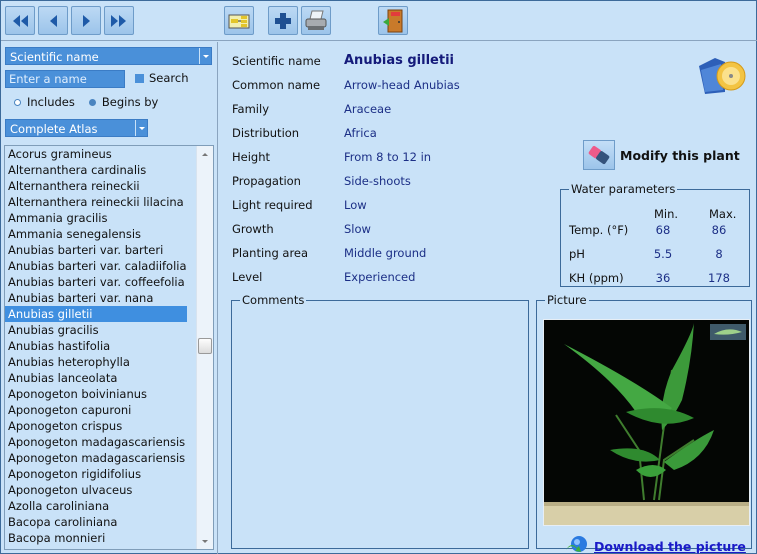 This screenshot has width=757, height=554. Describe the element at coordinates (96, 170) in the screenshot. I see `plant-list-item: Alternanthera cardinalis` at that location.